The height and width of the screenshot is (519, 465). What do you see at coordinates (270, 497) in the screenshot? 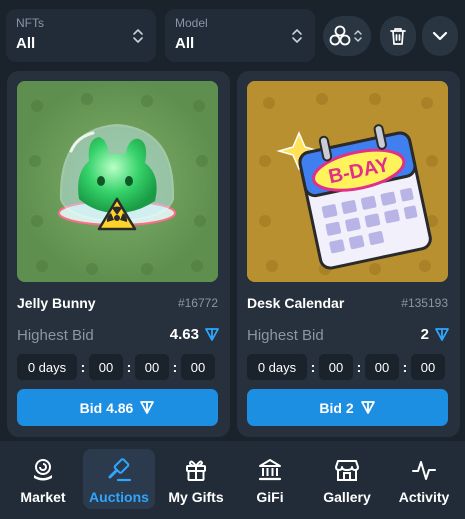
I see `nav-label: GiFi` at bounding box center [270, 497].